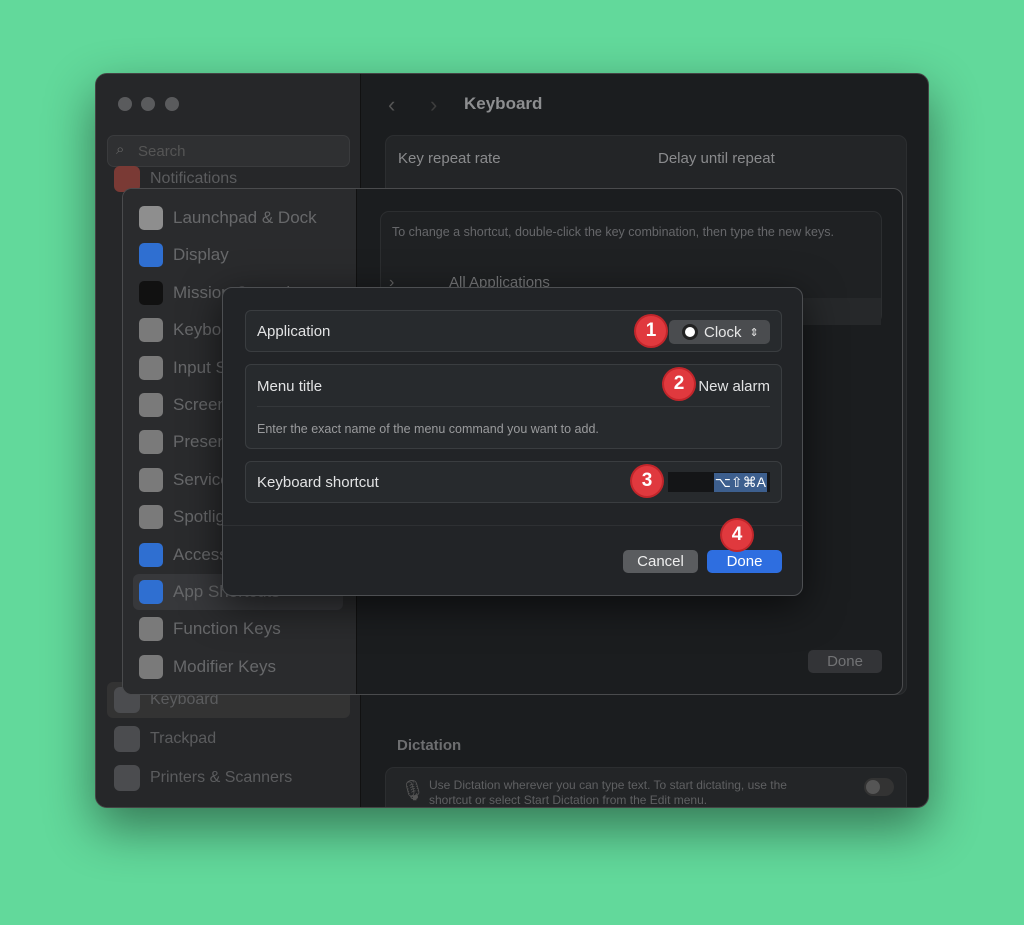 This screenshot has width=1024, height=925. What do you see at coordinates (513, 482) in the screenshot?
I see `shortcut-row: Keyboard shortcut ⌥⇧⌘A` at bounding box center [513, 482].